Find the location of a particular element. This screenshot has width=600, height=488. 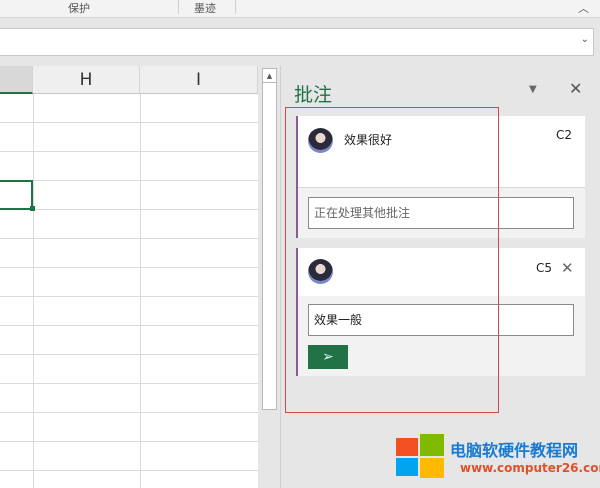

ribbon: 保护 墨迹 ︿ is located at coordinates (300, 9).